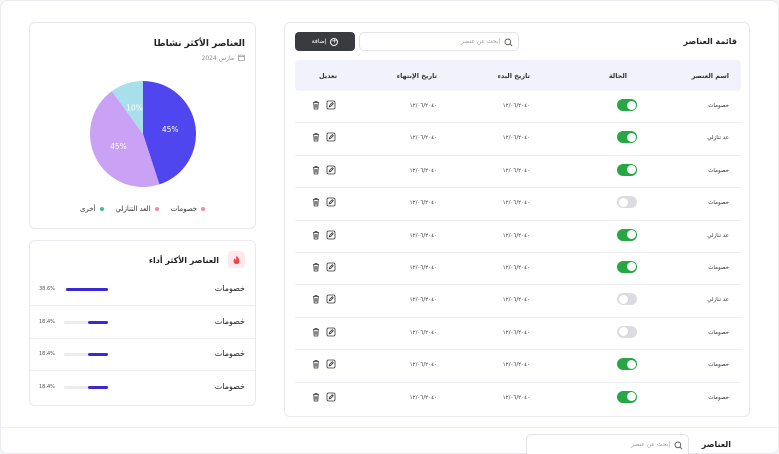 The width and height of the screenshot is (779, 454). I want to click on most-active-title: العناصر الأكثر نشاطا, so click(199, 44).